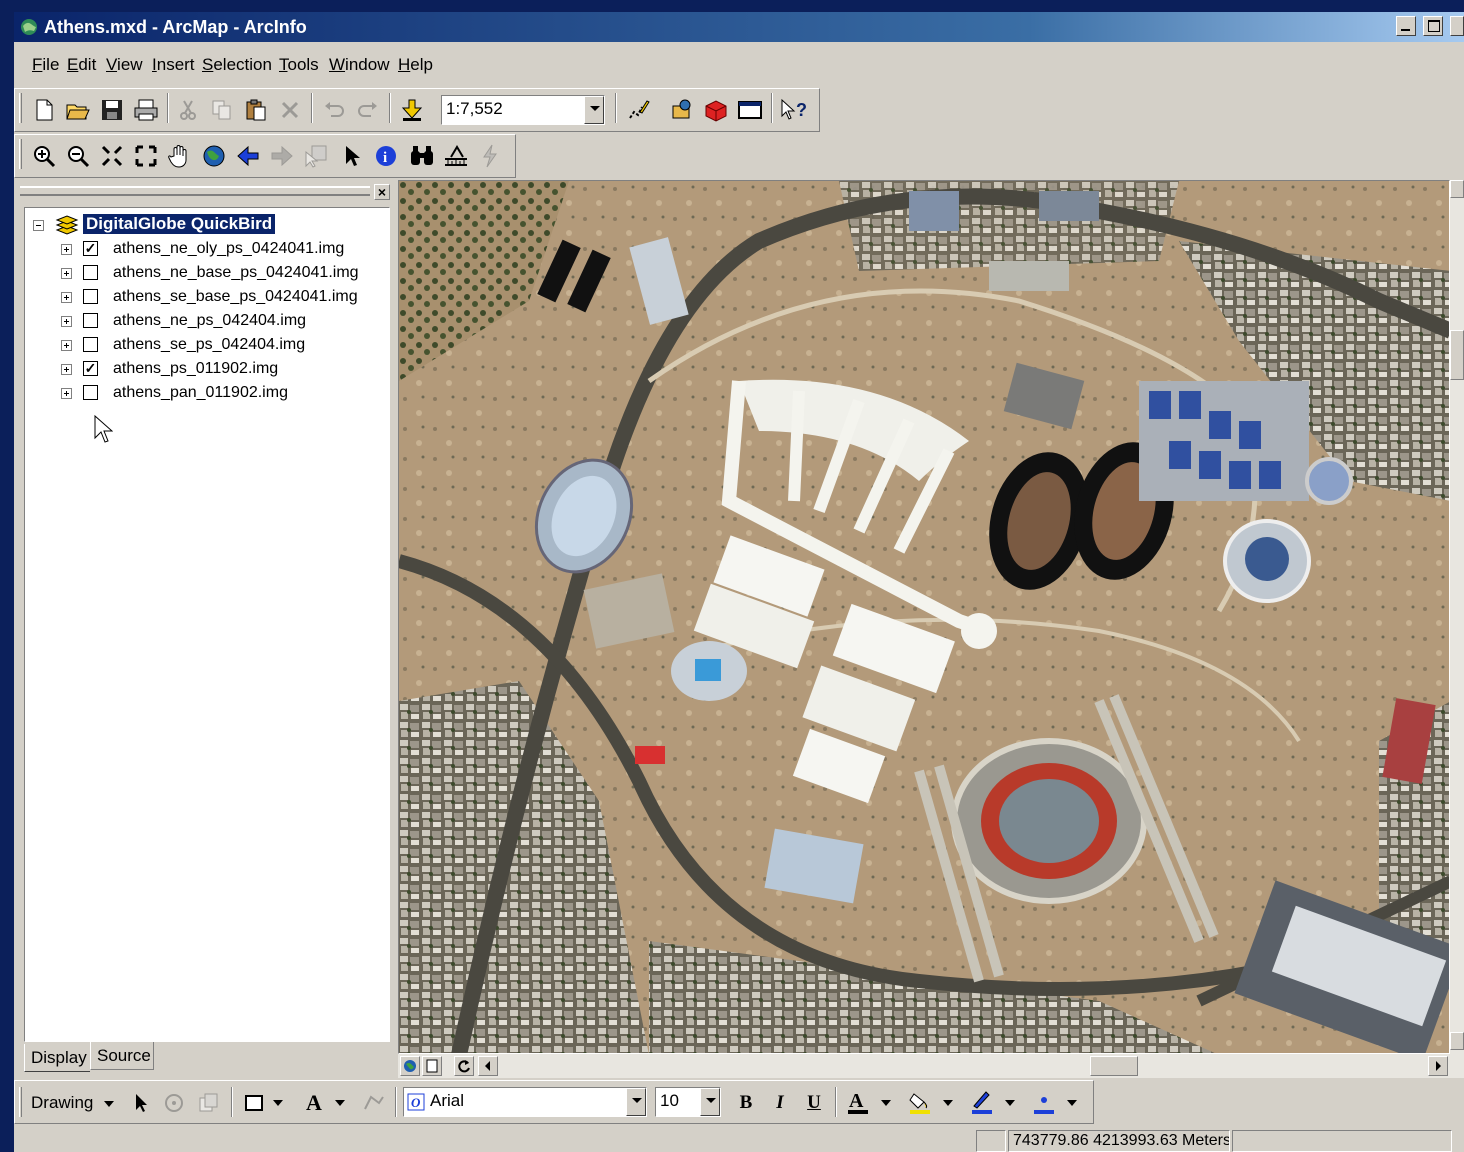 The width and height of the screenshot is (1464, 1152). What do you see at coordinates (359, 65) in the screenshot?
I see `menu-window: Window` at bounding box center [359, 65].